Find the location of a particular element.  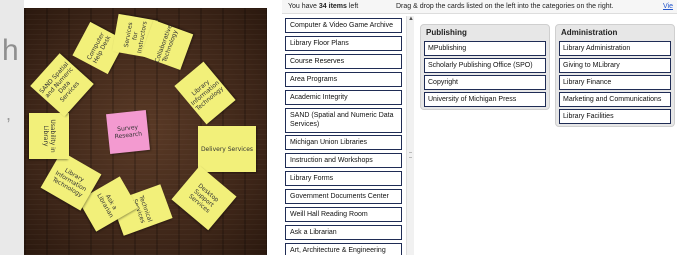

scroll-grip-icon is located at coordinates (410, 155).